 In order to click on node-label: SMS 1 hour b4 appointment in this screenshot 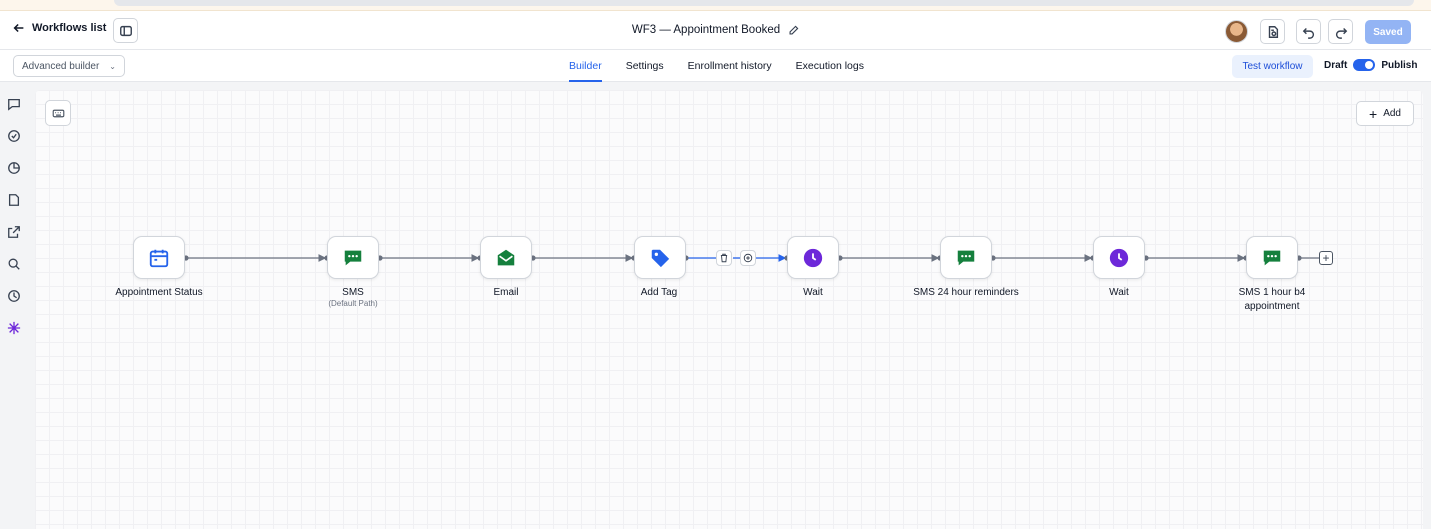, I will do `click(1272, 299)`.